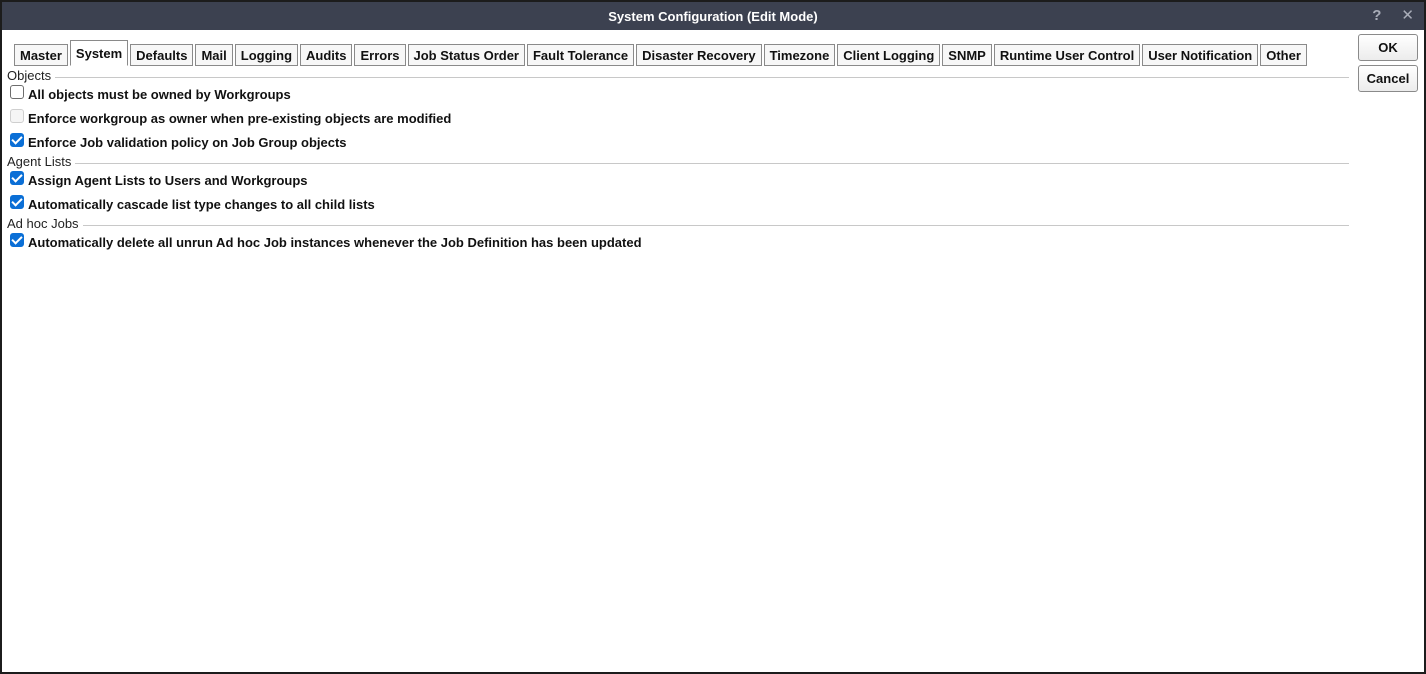 The width and height of the screenshot is (1426, 674). Describe the element at coordinates (678, 75) in the screenshot. I see `objects-group-header: Objects` at that location.